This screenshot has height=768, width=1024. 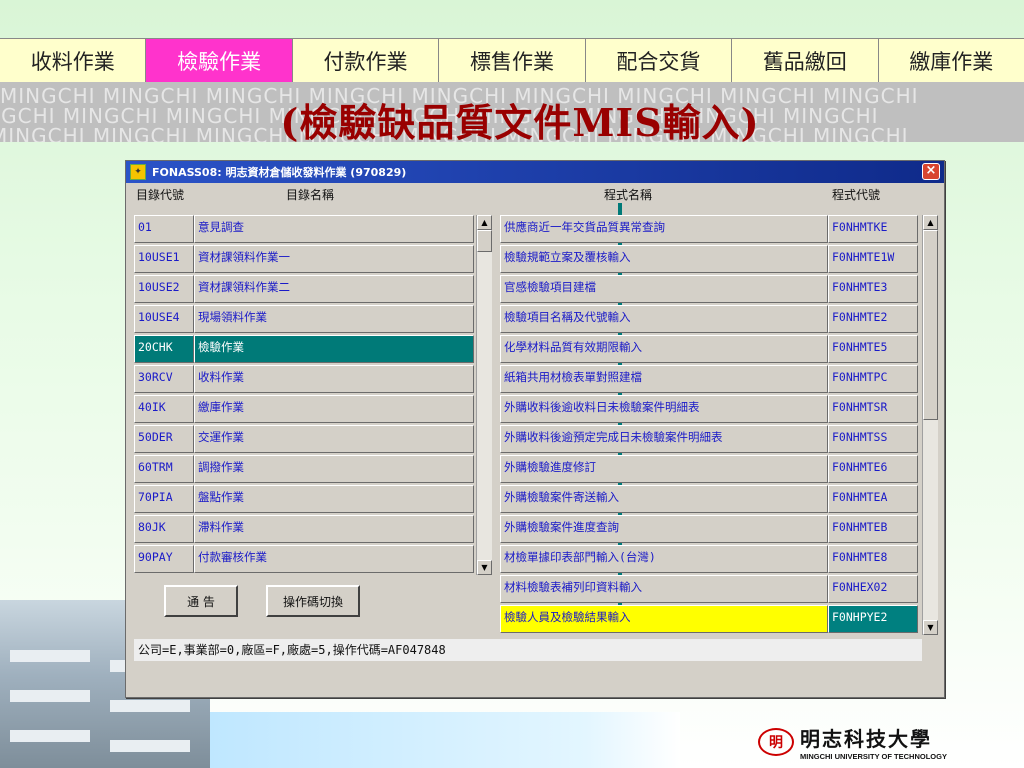 I want to click on nav-tab-3: 標售作業, so click(x=512, y=61).